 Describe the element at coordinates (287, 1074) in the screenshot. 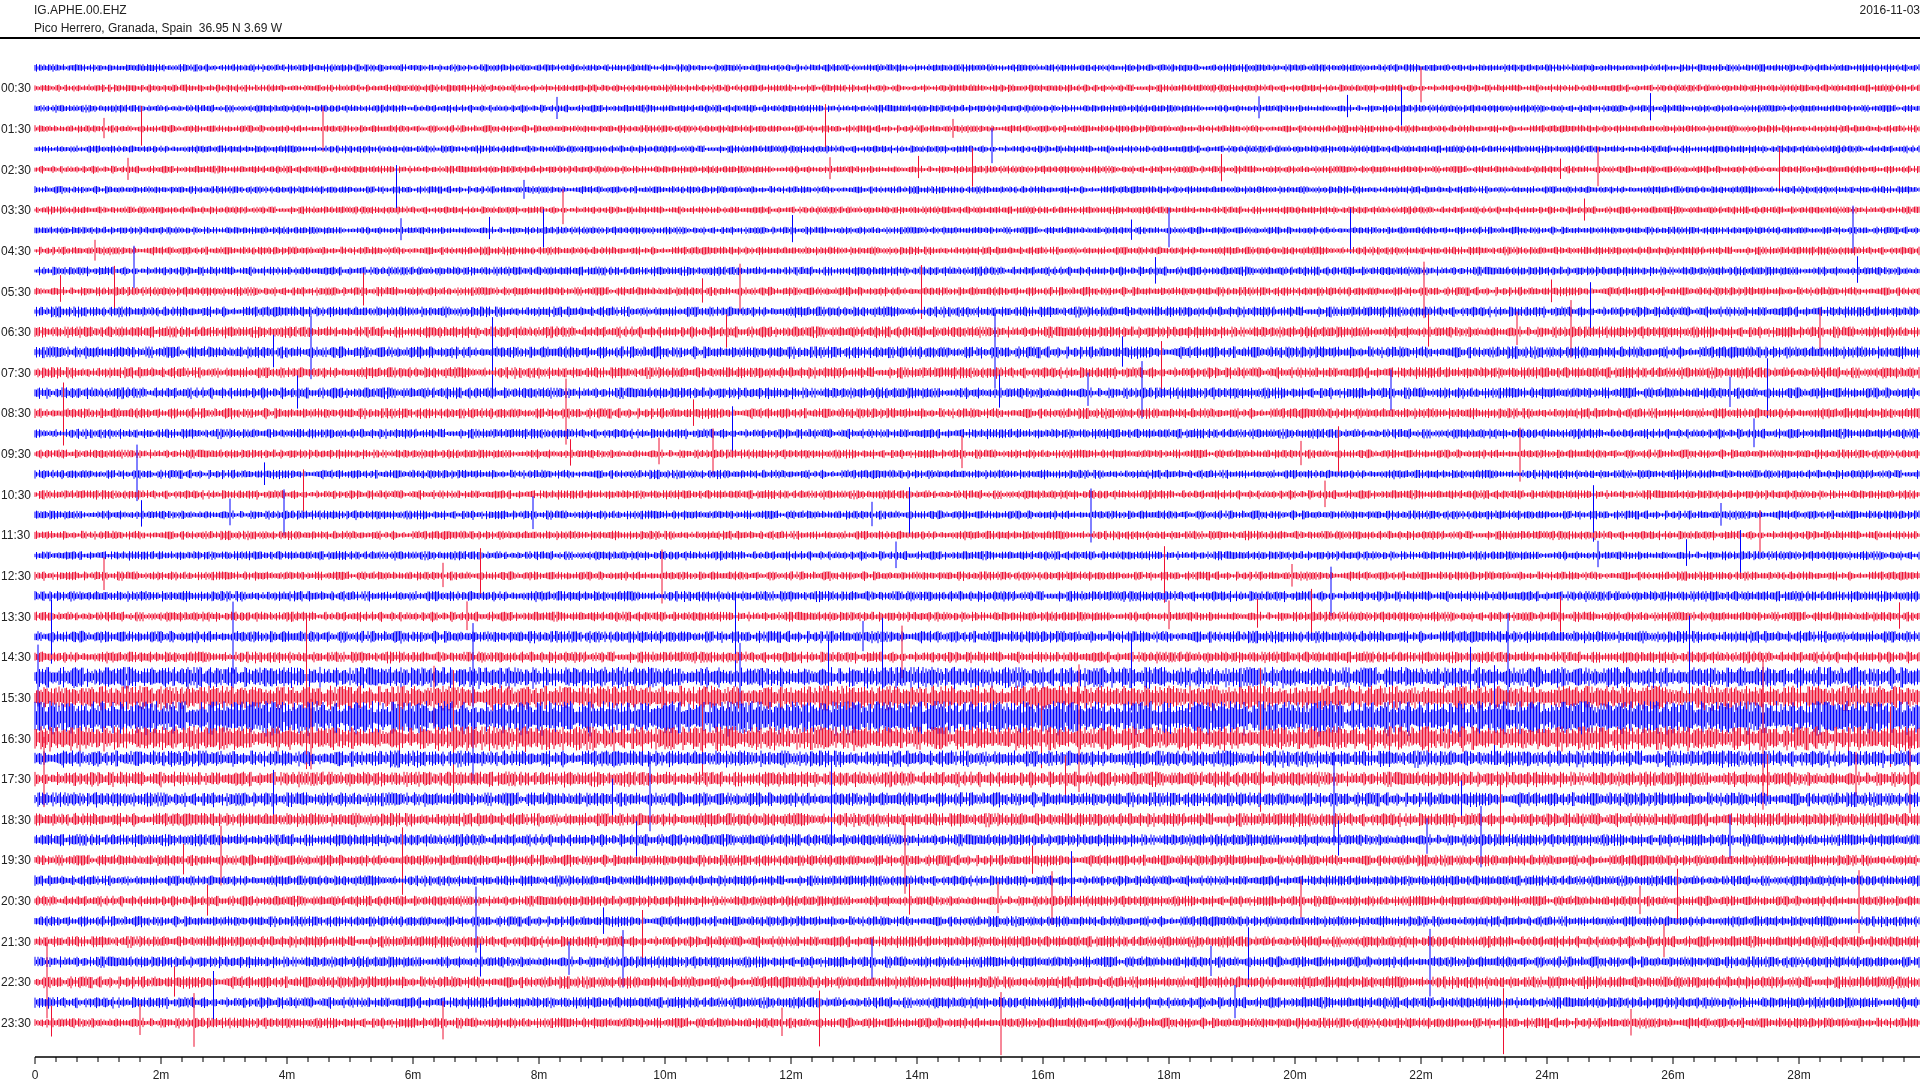

I see `axis-tick-label: 4m` at that location.